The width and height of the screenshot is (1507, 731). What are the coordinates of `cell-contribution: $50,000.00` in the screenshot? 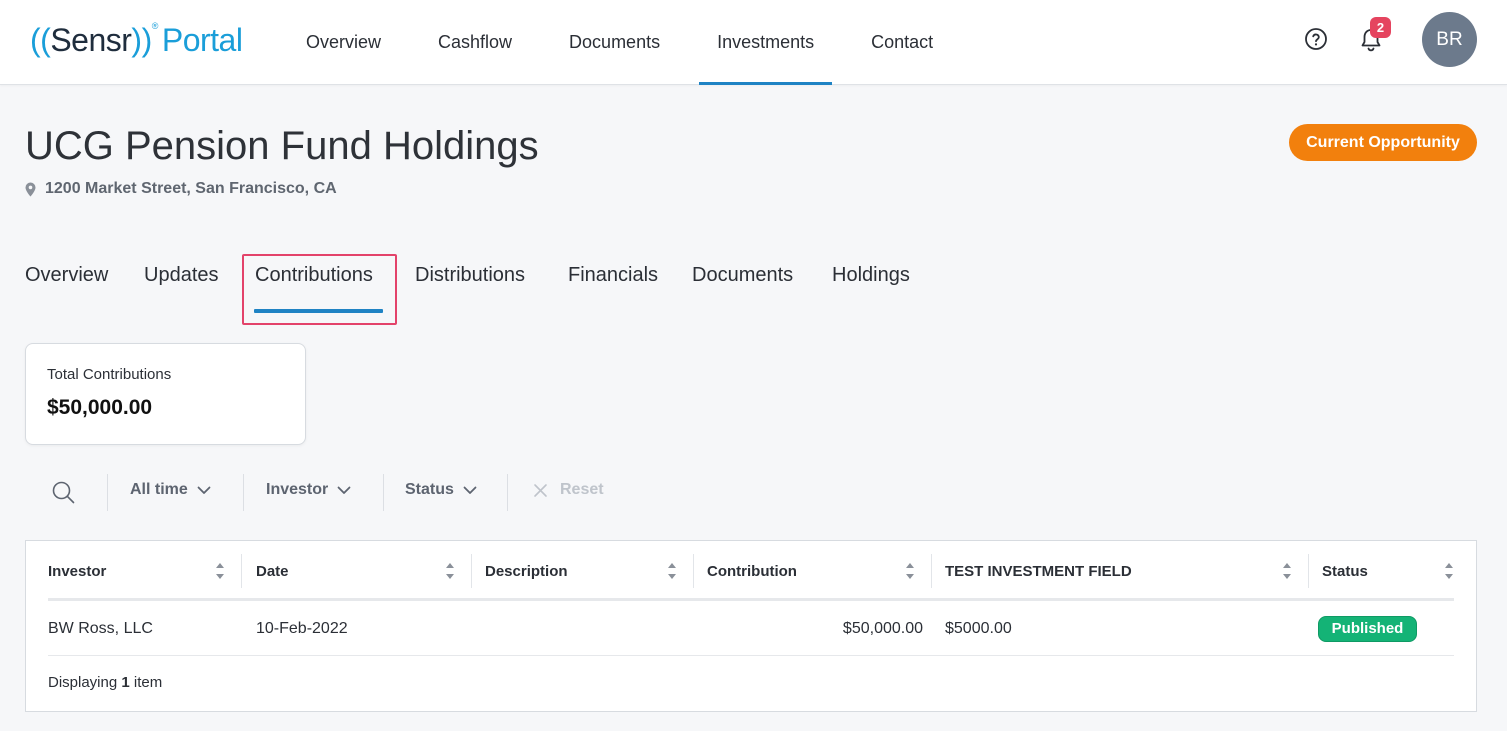 It's located at (882, 628).